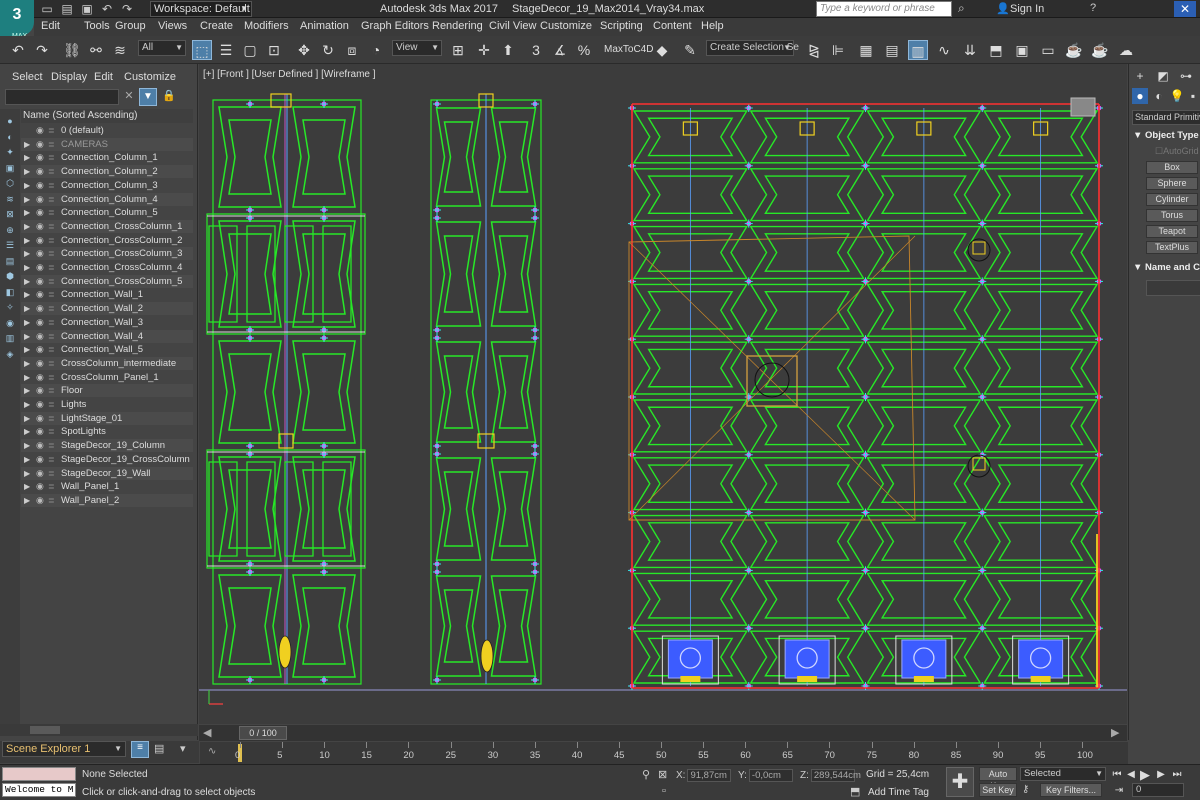 The width and height of the screenshot is (1200, 800). I want to click on explorer-menu-customize: Customize, so click(150, 77).